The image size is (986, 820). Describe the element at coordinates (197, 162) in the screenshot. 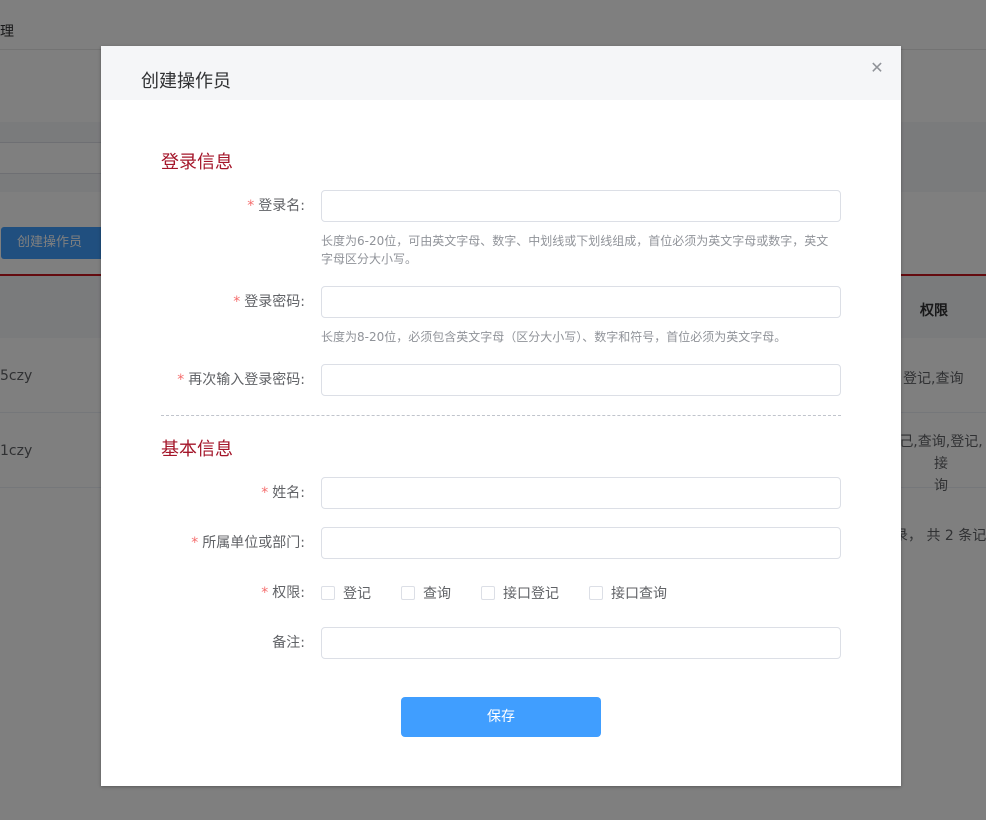

I see `section-title-login: 登录信息` at that location.